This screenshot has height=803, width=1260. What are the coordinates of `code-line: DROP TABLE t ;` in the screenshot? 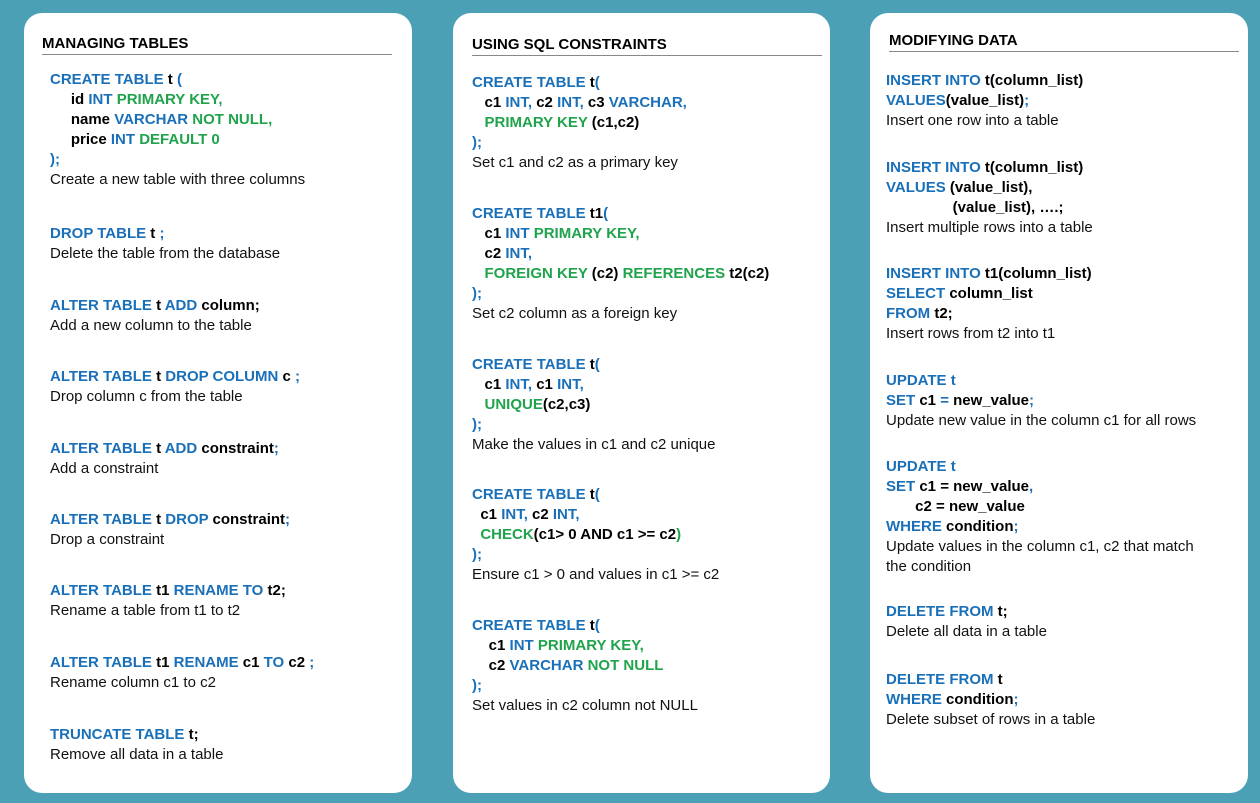 It's located at (231, 234).